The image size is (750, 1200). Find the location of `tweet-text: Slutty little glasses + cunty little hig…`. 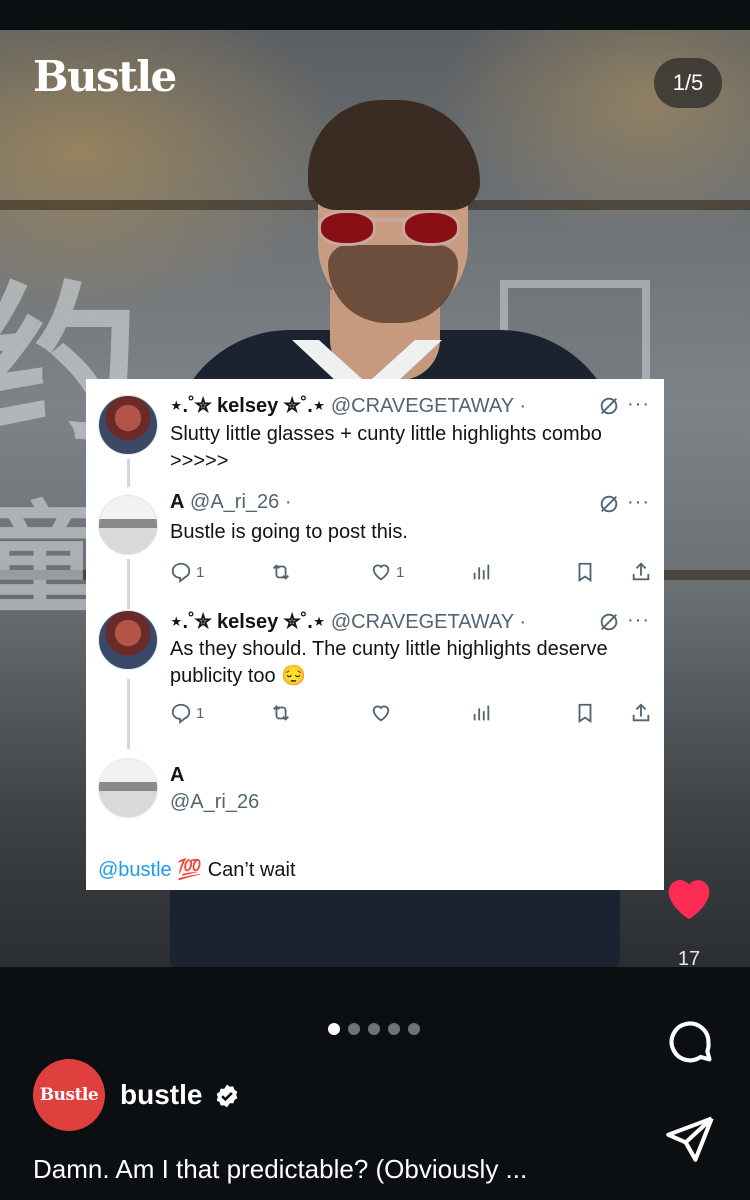

tweet-text: Slutty little glasses + cunty little hig… is located at coordinates (386, 447).